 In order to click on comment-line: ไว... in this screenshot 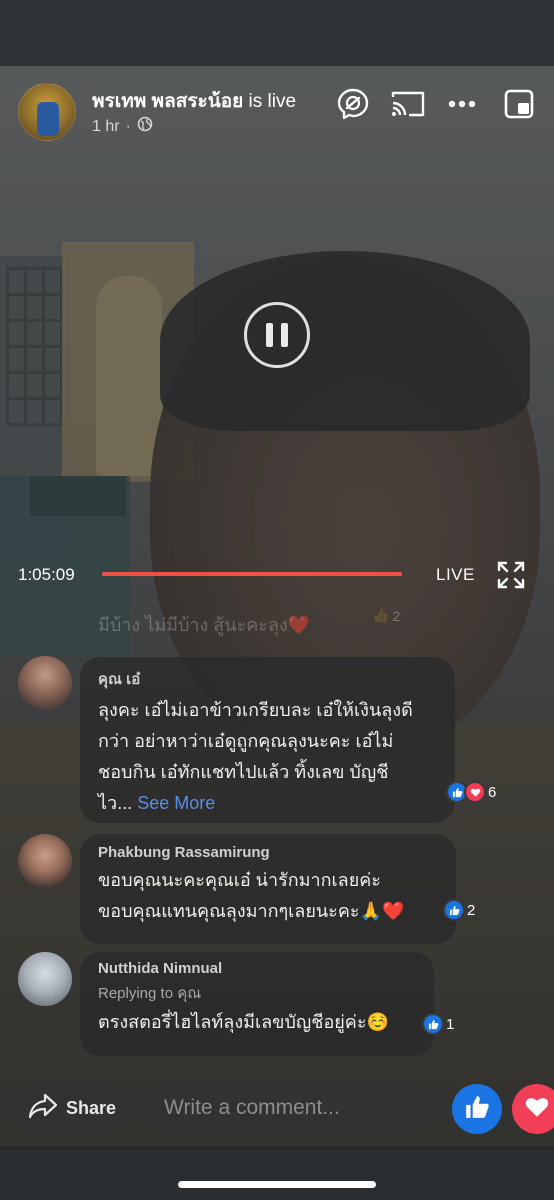, I will do `click(115, 803)`.